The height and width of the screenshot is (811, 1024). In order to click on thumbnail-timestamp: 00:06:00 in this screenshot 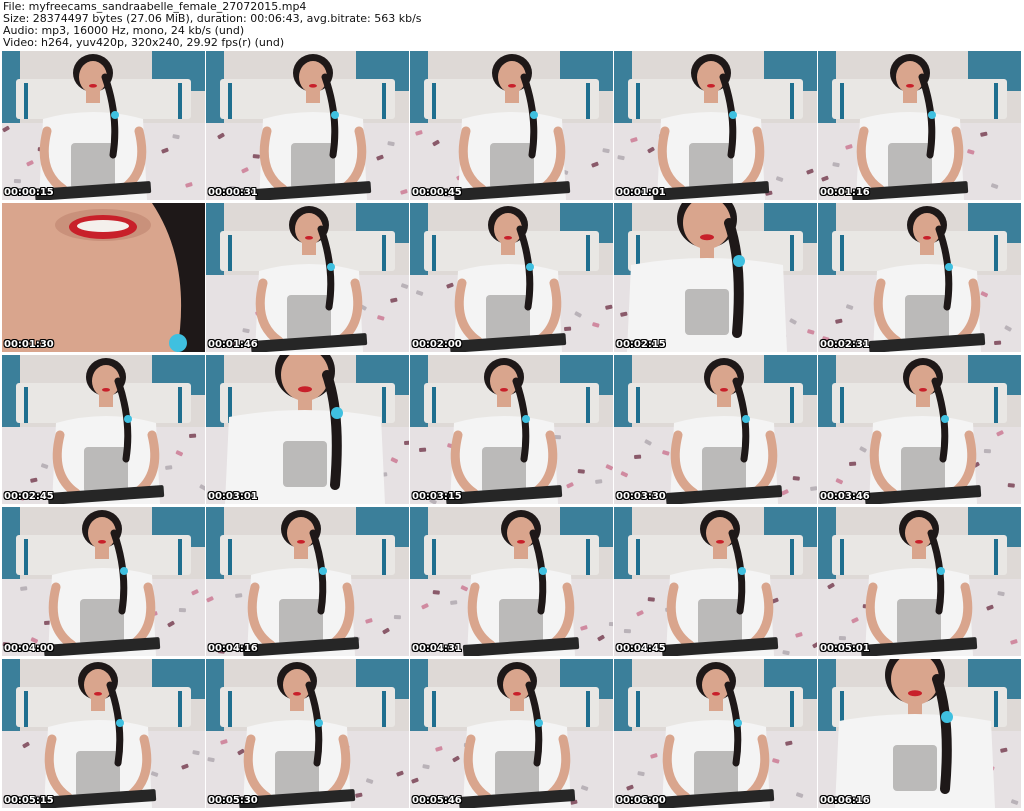, I will do `click(641, 800)`.